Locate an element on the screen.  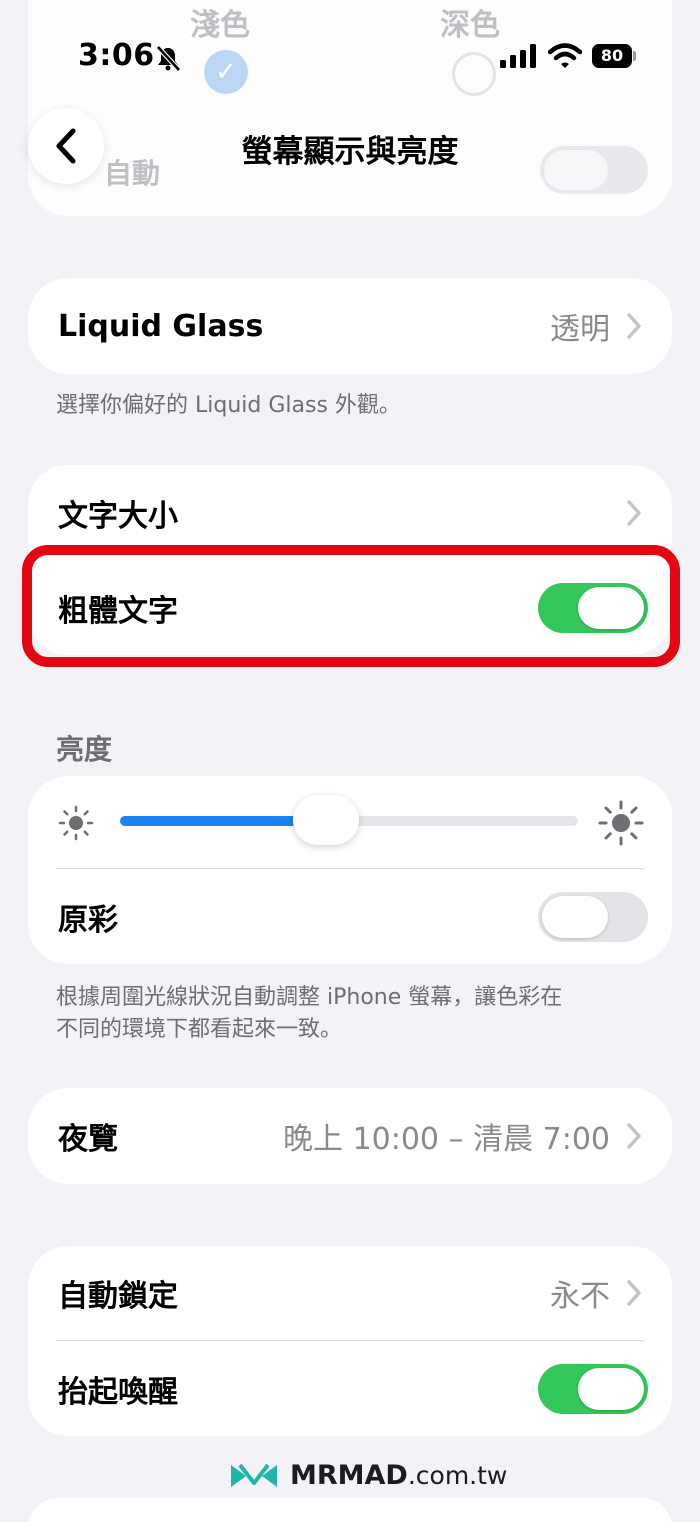
liquid-glass-label: Liquid Glass is located at coordinates (161, 326).